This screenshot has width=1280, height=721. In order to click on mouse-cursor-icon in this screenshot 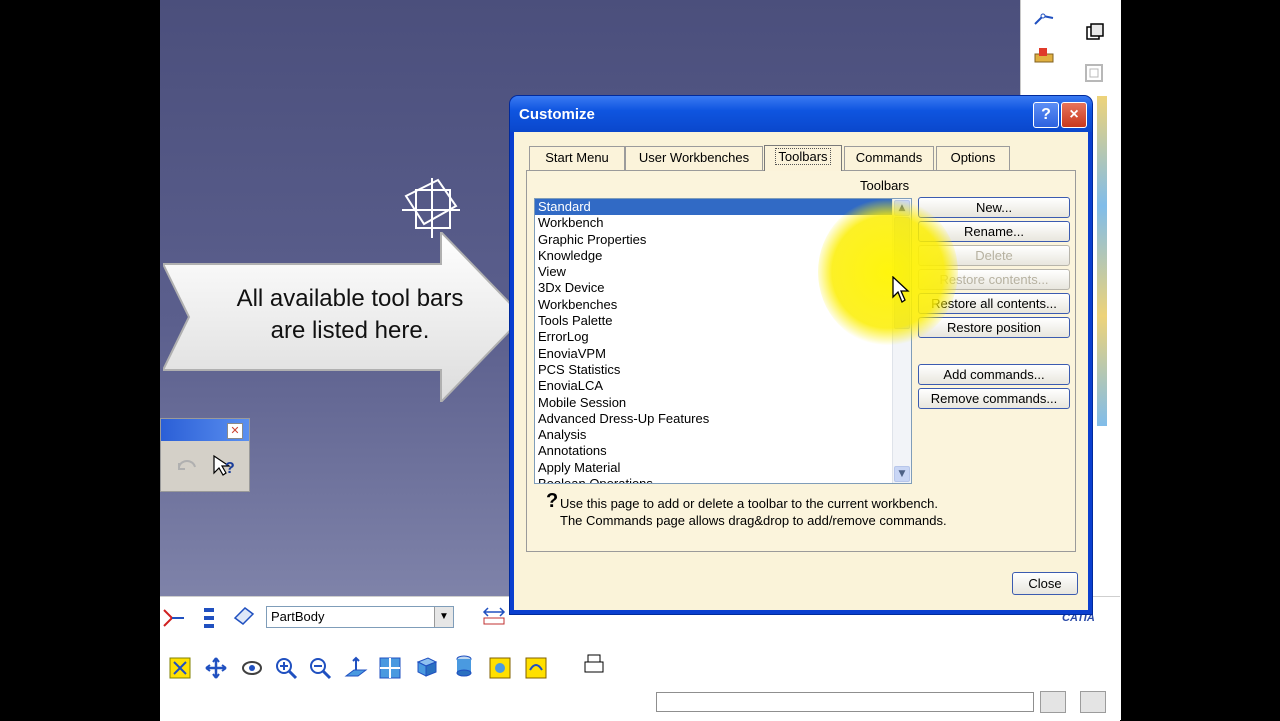, I will do `click(901, 289)`.